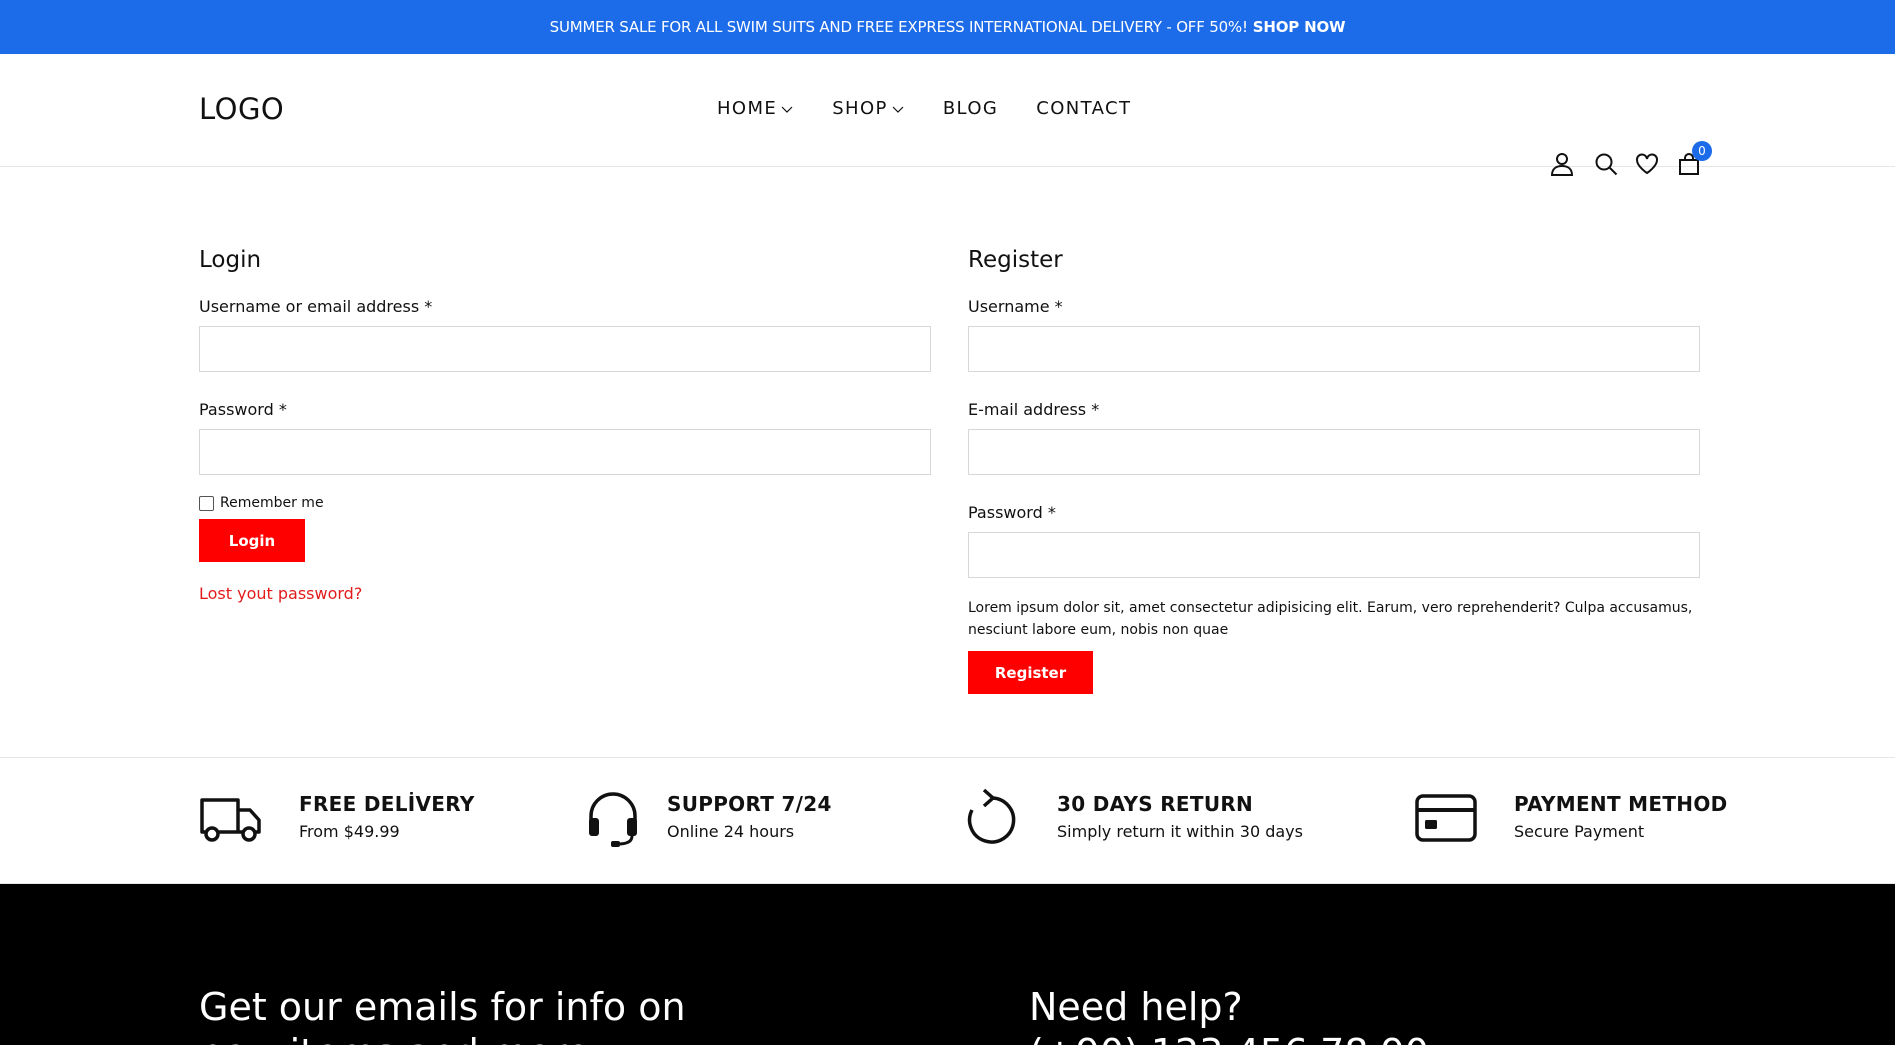  Describe the element at coordinates (1571, 818) in the screenshot. I see `feature-payment: PAYMENT METHOD Secure Payment` at that location.